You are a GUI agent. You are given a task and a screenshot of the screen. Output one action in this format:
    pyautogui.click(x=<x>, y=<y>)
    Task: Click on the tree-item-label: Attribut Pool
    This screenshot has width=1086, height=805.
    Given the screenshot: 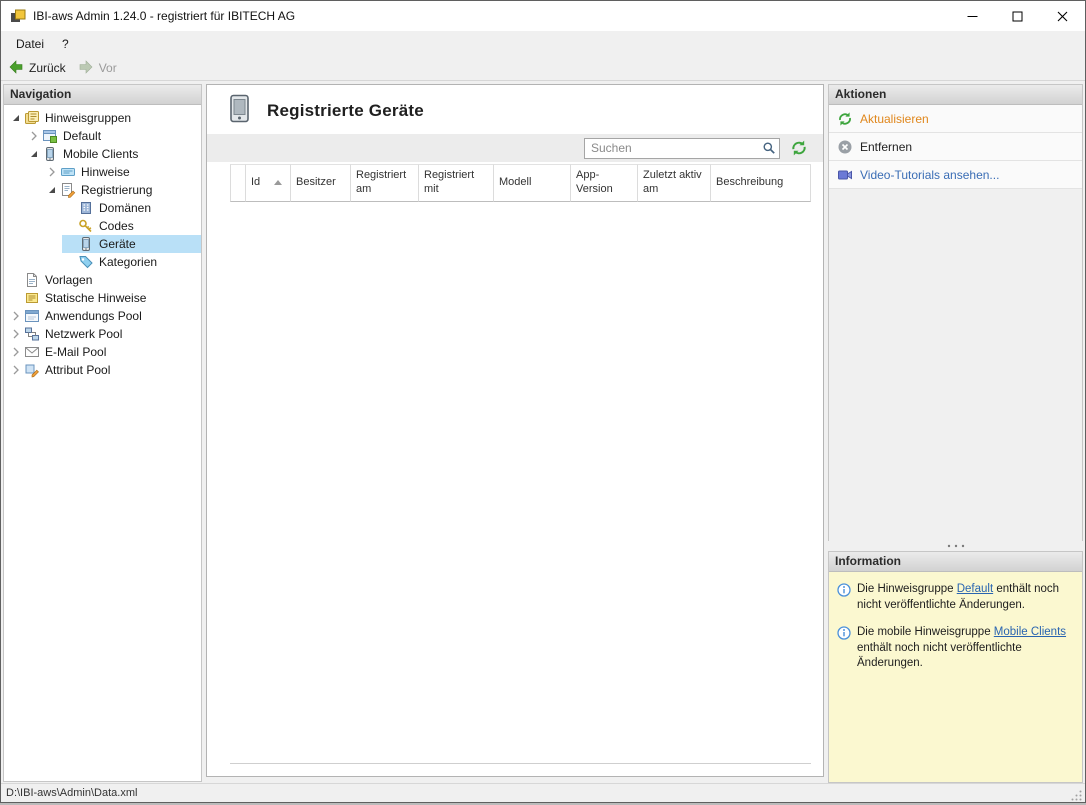 What is the action you would take?
    pyautogui.click(x=78, y=370)
    